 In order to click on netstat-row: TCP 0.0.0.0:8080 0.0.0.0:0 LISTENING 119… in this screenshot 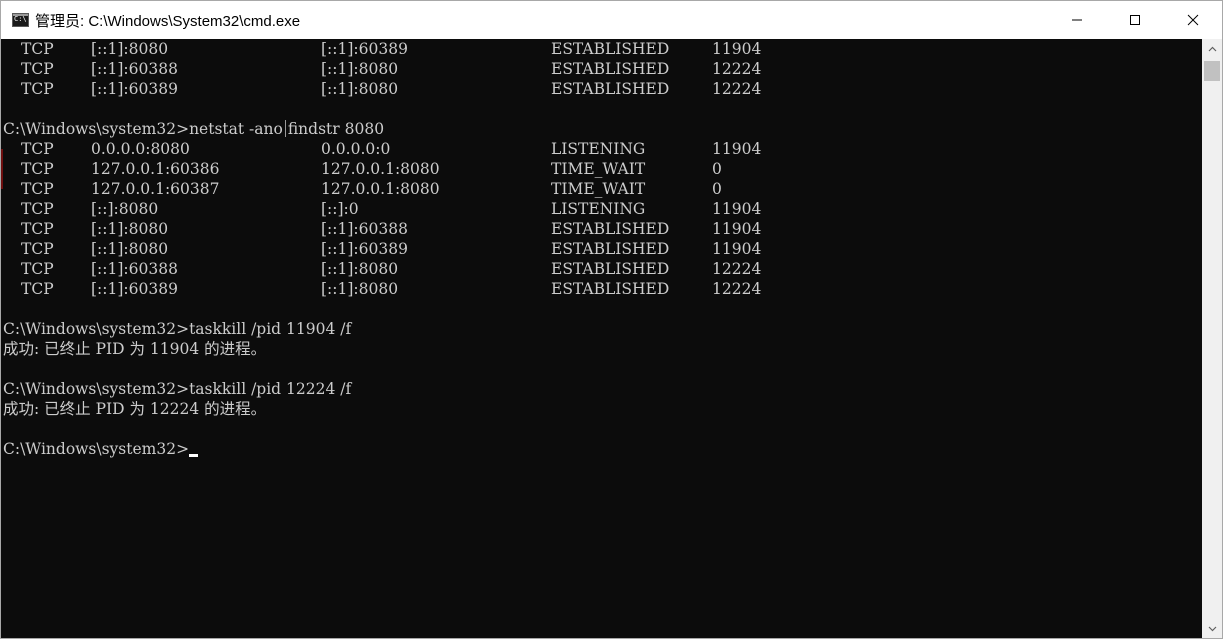, I will do `click(382, 149)`.